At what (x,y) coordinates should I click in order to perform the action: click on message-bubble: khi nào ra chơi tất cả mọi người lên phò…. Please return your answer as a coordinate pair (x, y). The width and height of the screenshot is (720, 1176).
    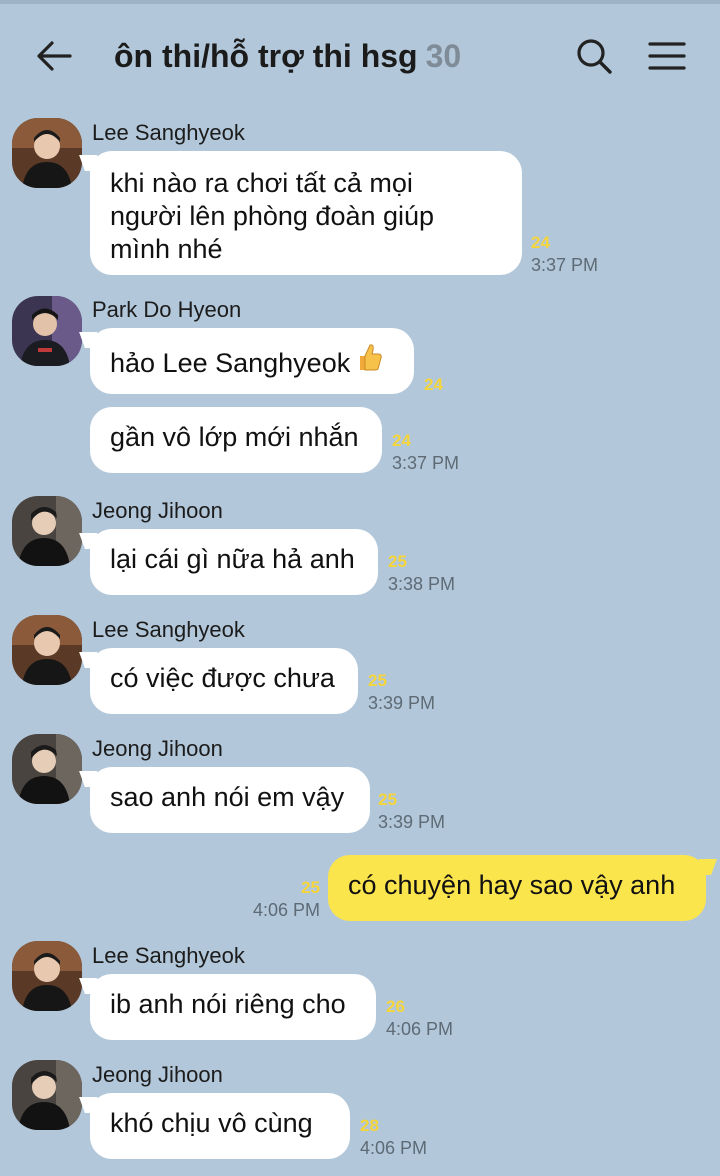
    Looking at the image, I should click on (306, 213).